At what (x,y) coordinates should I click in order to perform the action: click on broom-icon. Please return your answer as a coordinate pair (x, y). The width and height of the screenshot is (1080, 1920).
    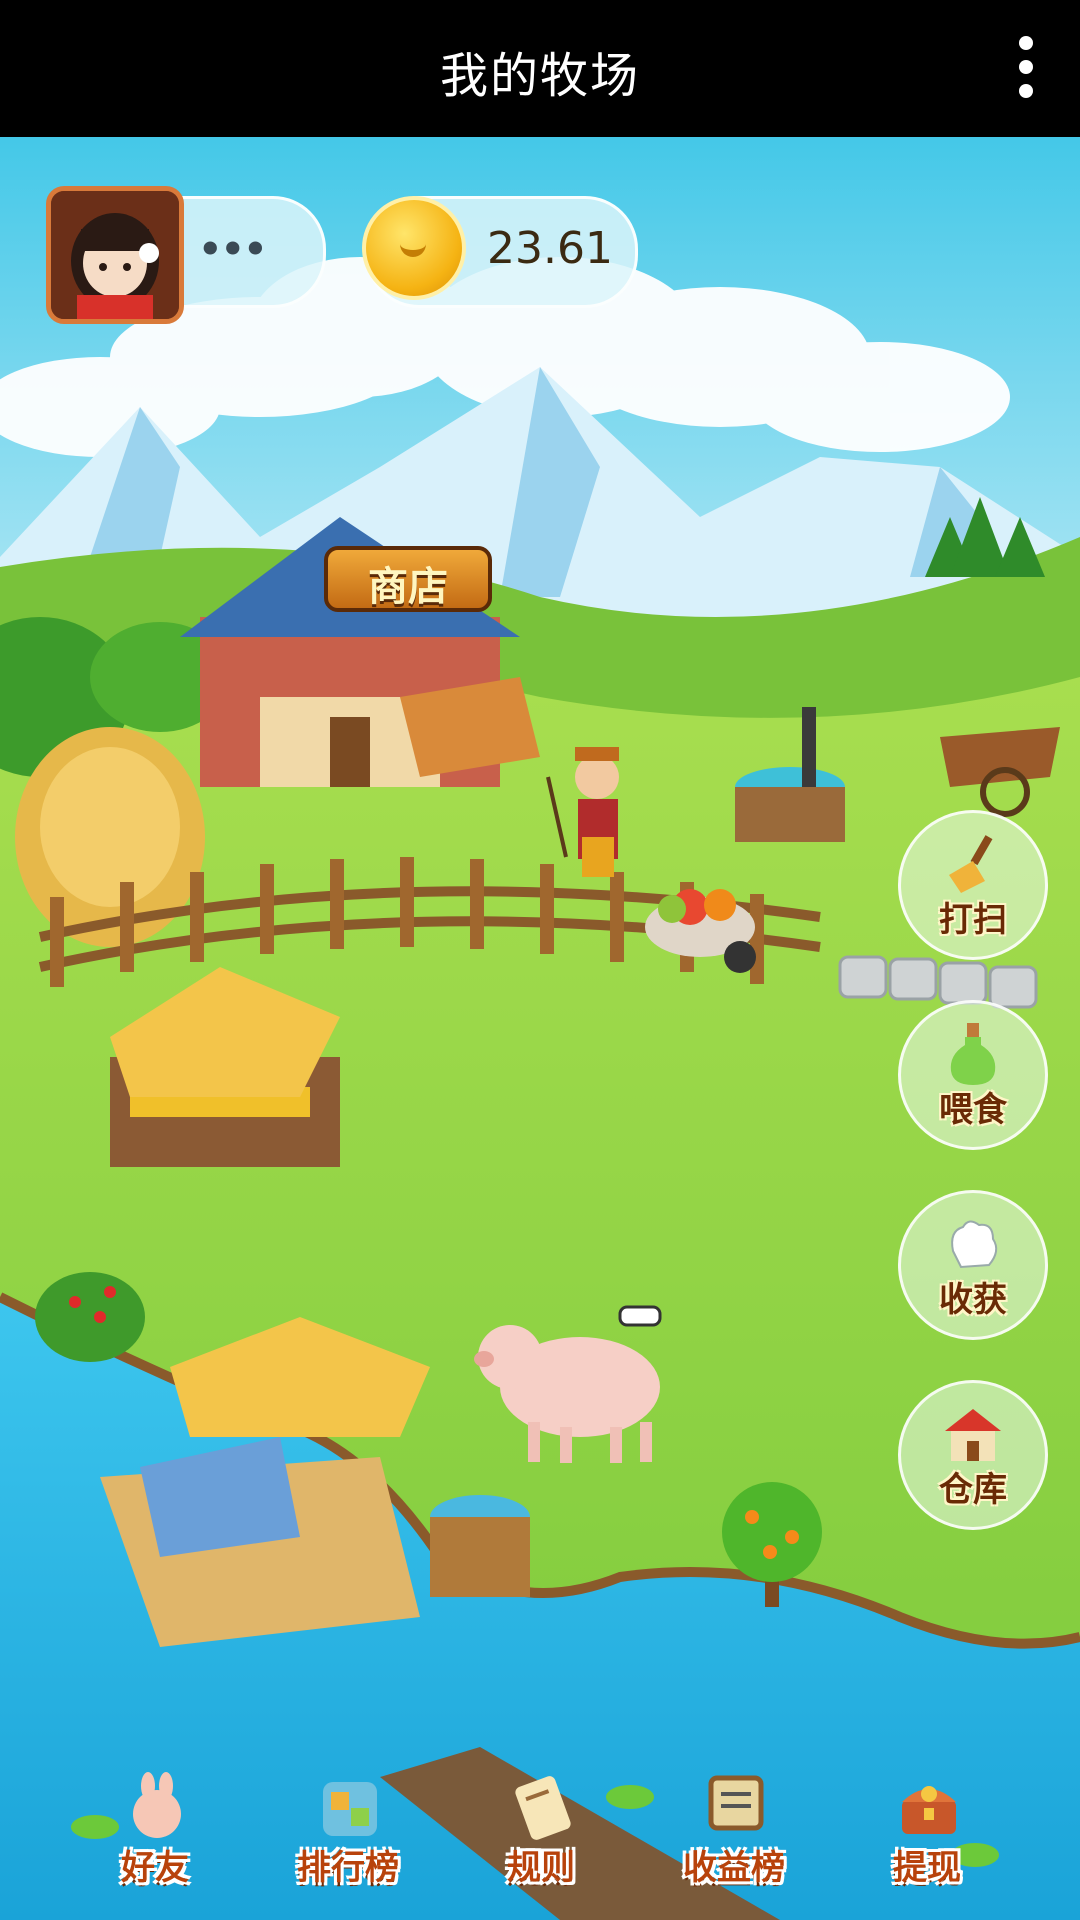
    Looking at the image, I should click on (971, 864).